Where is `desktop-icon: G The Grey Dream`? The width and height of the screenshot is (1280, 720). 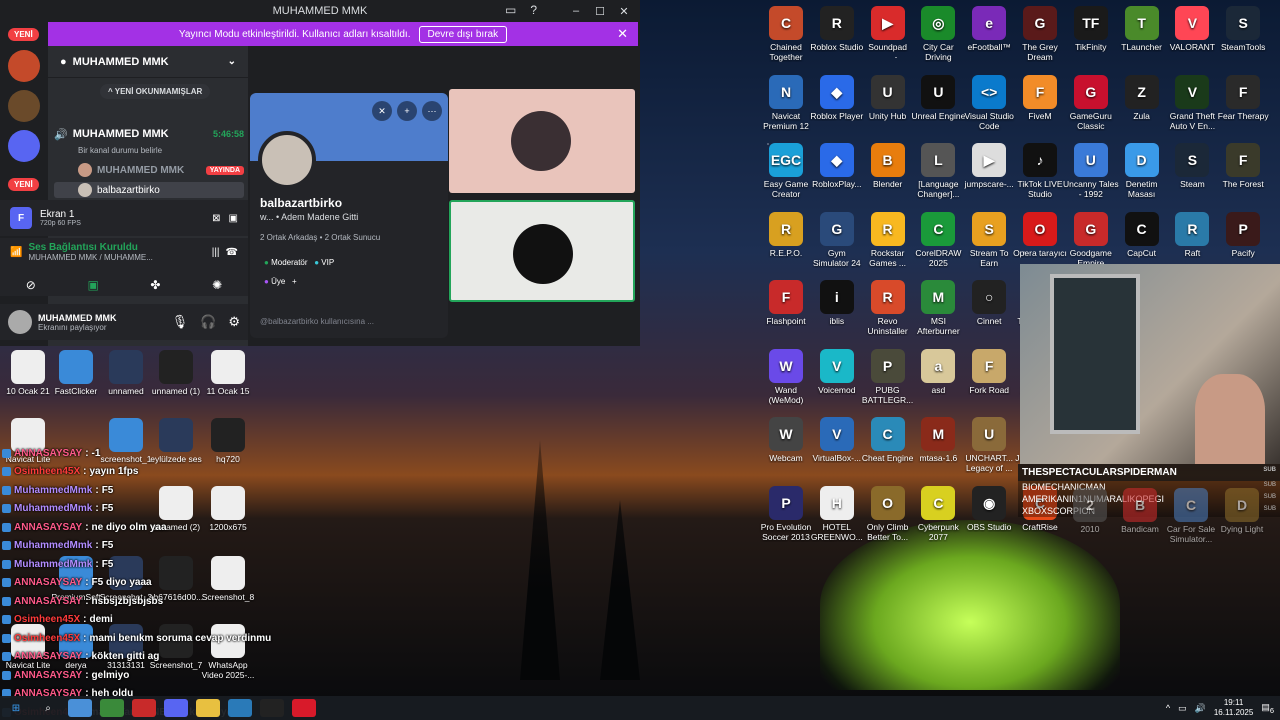 desktop-icon: G The Grey Dream is located at coordinates (1040, 34).